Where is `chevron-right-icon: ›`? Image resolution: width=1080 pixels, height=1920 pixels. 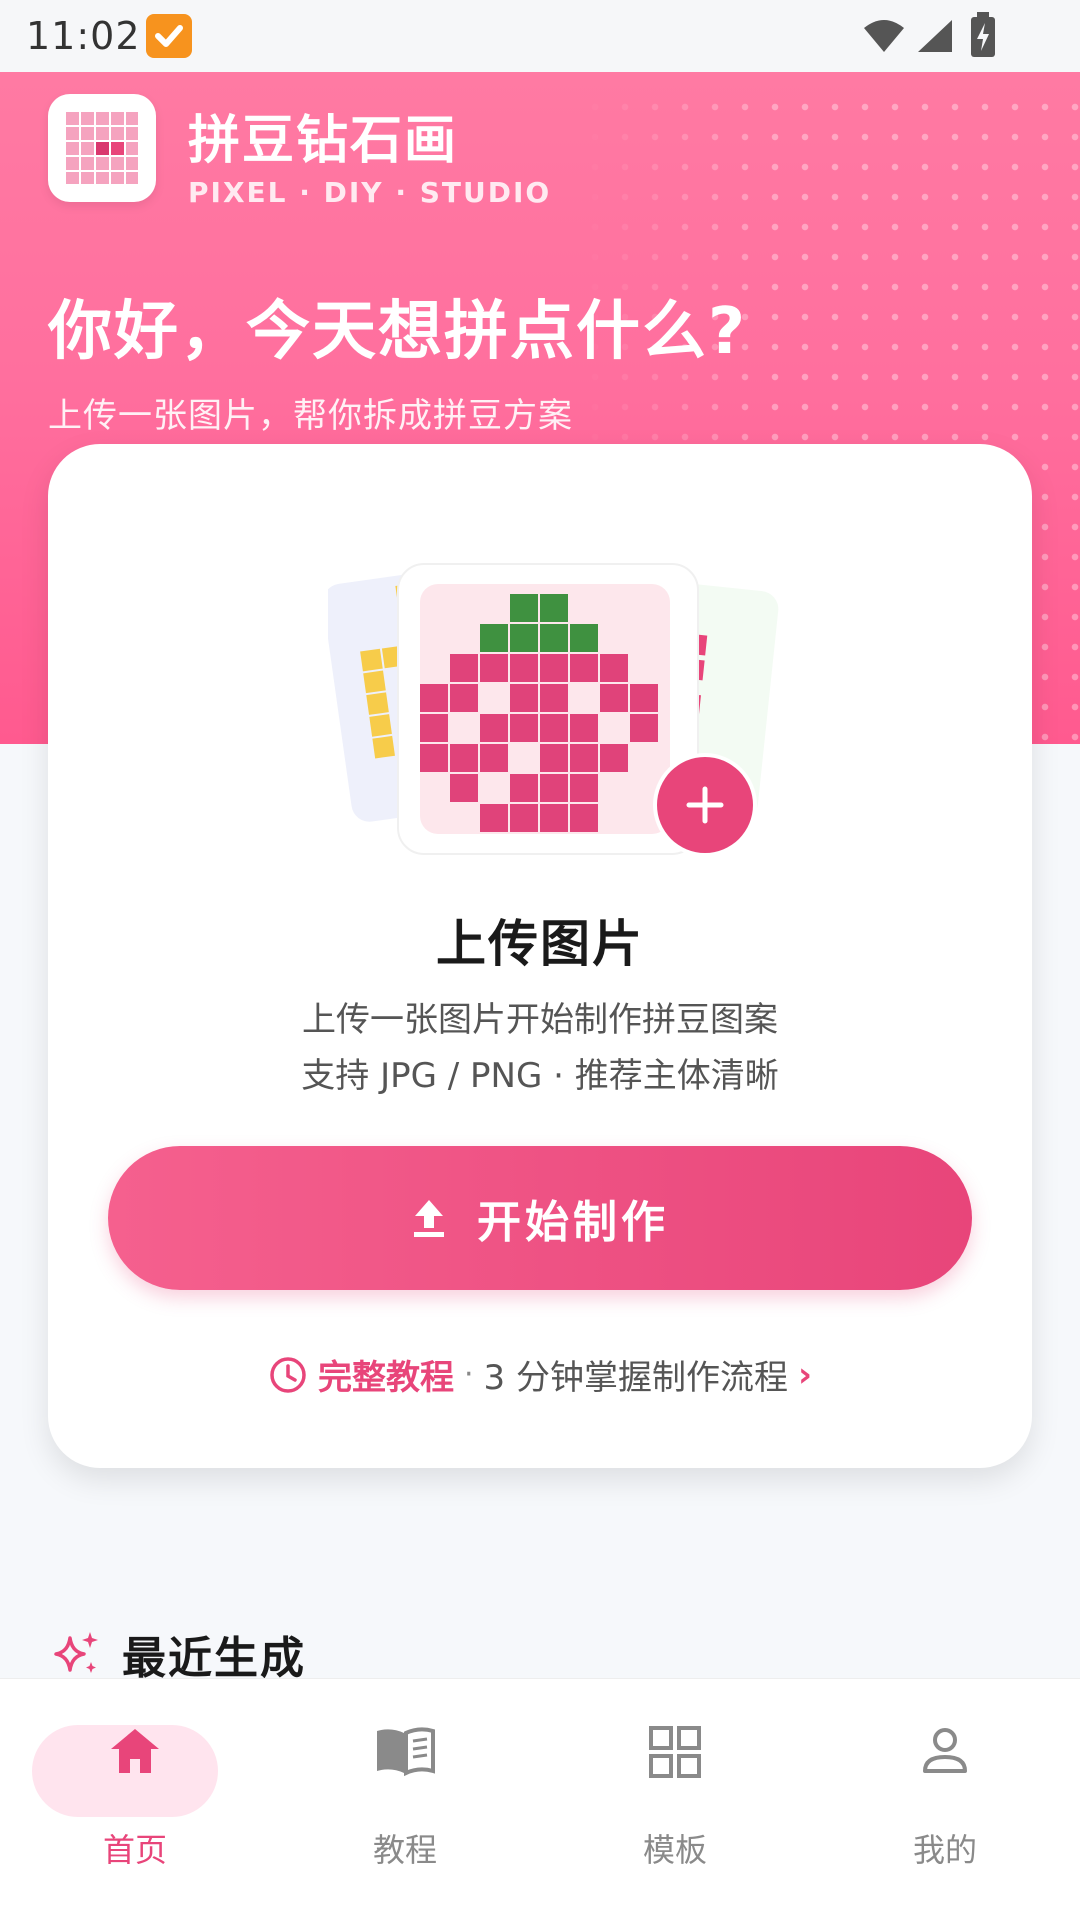
chevron-right-icon: › is located at coordinates (804, 1374).